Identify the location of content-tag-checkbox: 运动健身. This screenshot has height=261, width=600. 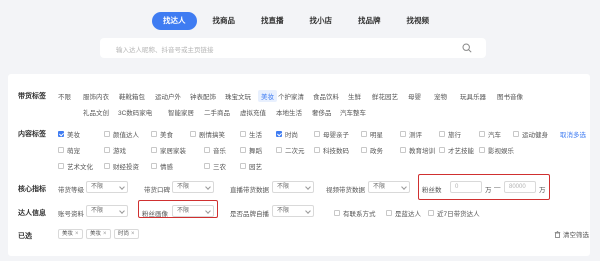
(530, 134).